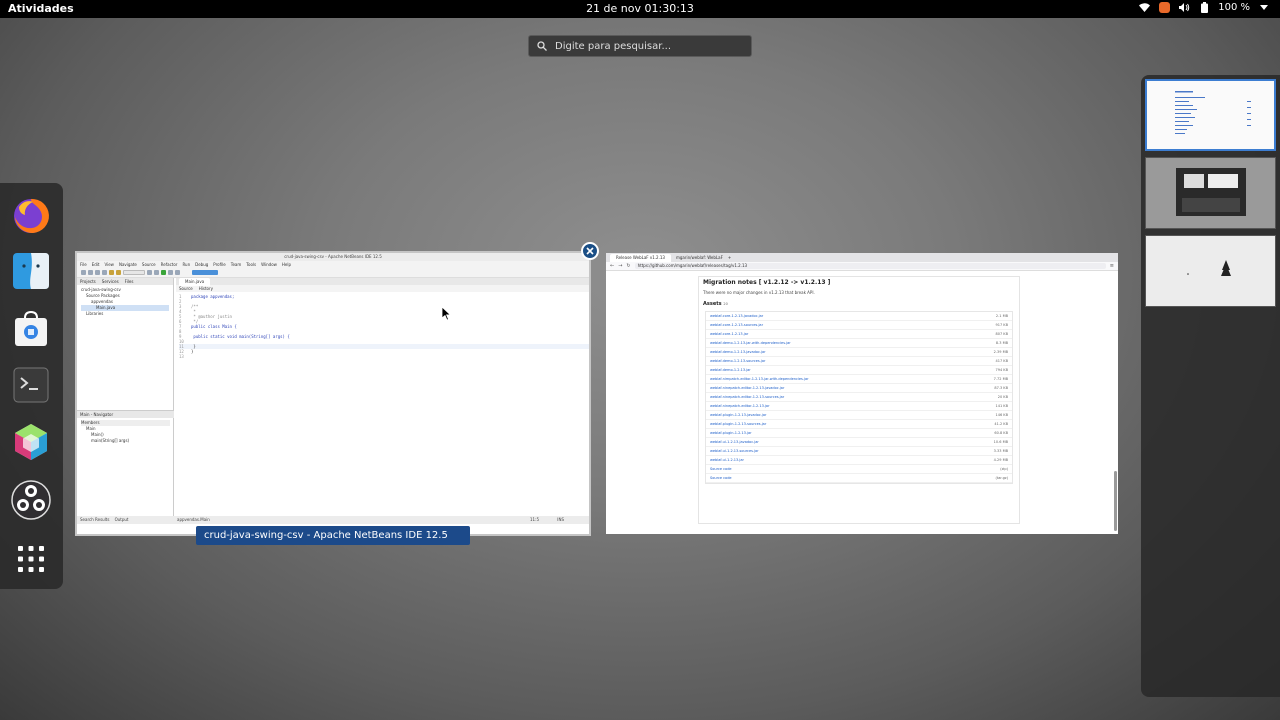  What do you see at coordinates (88, 281) in the screenshot?
I see `tab-projects: Projects` at bounding box center [88, 281].